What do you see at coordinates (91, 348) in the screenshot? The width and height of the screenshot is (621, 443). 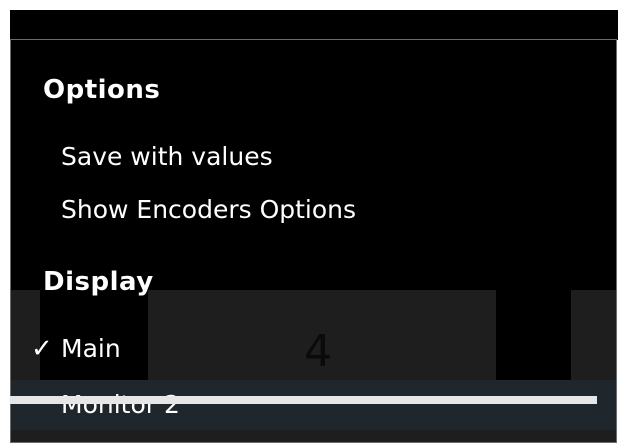 I see `menu-item-label: Main` at bounding box center [91, 348].